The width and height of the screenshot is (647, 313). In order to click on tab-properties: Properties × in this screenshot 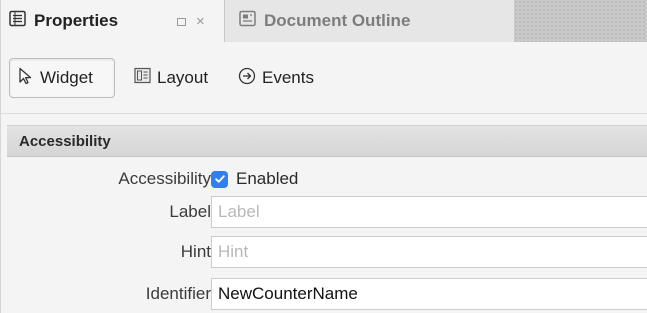, I will do `click(113, 21)`.